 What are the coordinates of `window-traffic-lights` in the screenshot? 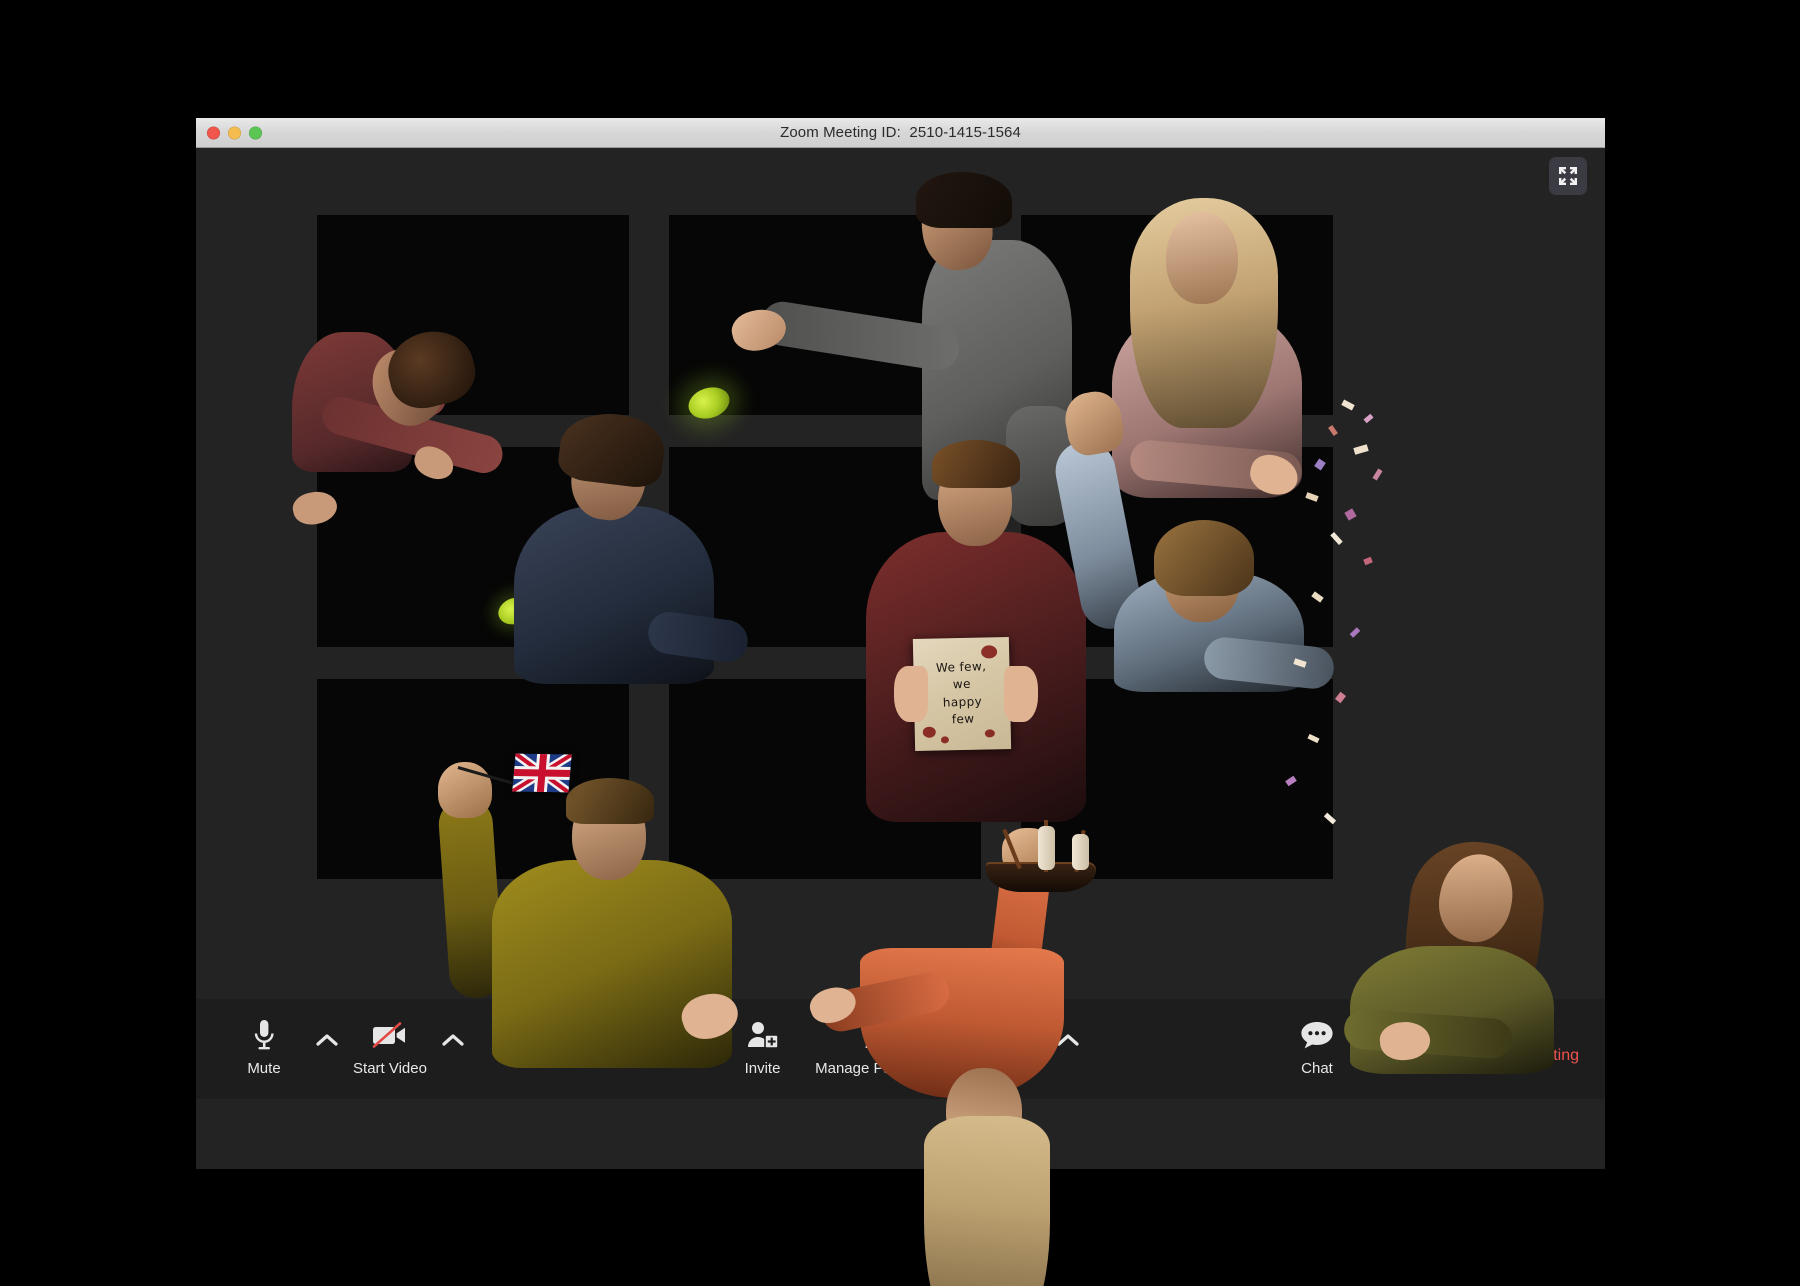 It's located at (234, 132).